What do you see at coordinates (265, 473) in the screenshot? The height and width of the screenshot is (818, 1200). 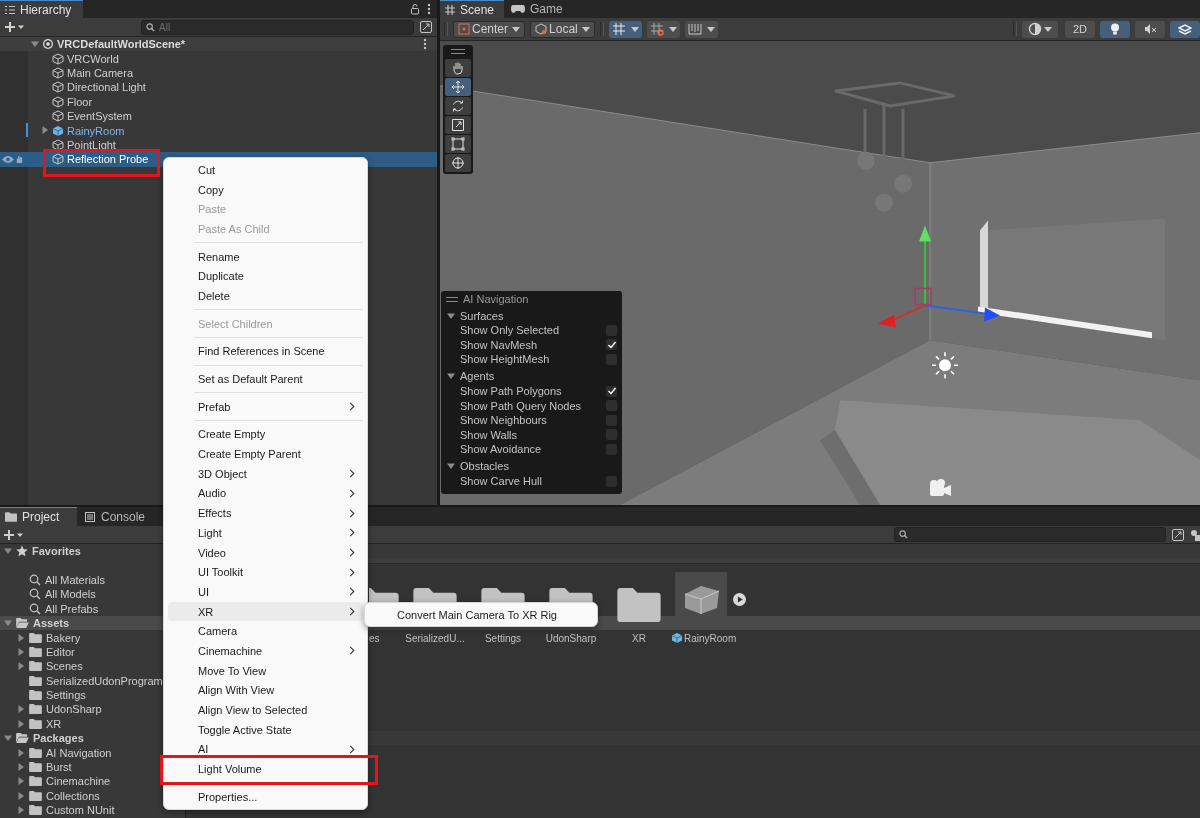 I see `menu-item: 3D Object` at bounding box center [265, 473].